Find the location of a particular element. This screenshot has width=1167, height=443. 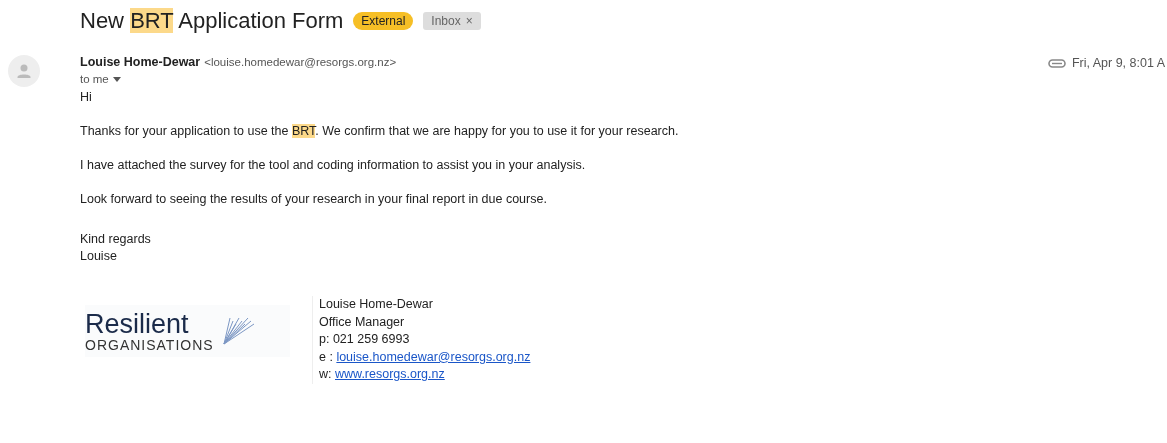

recipient-dropdown: to me is located at coordinates (100, 79).